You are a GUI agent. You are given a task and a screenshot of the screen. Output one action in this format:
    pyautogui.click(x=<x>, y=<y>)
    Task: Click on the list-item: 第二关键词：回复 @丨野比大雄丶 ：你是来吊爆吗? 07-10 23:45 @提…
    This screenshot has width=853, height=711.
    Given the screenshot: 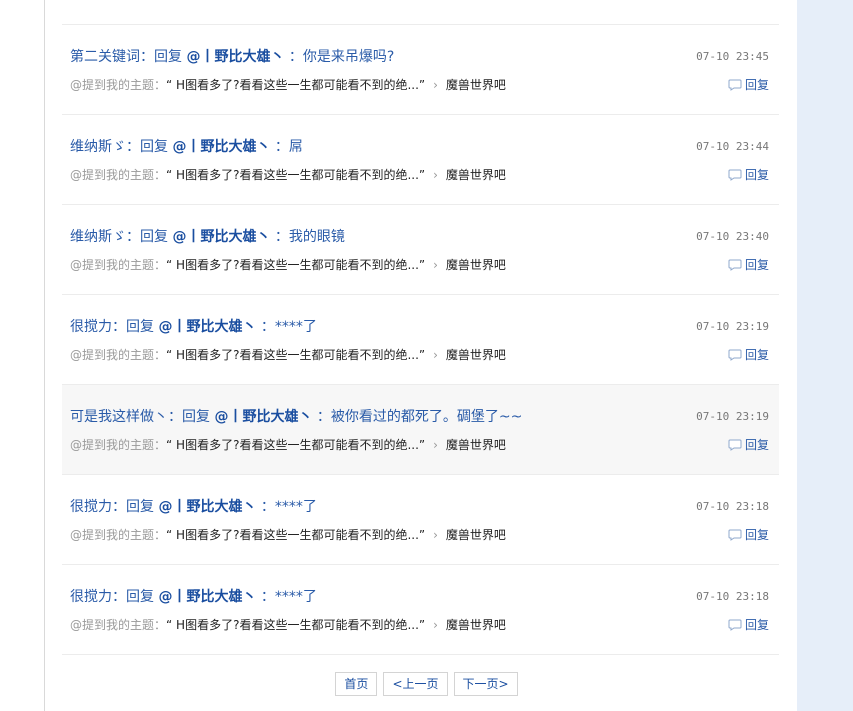 What is the action you would take?
    pyautogui.click(x=420, y=70)
    